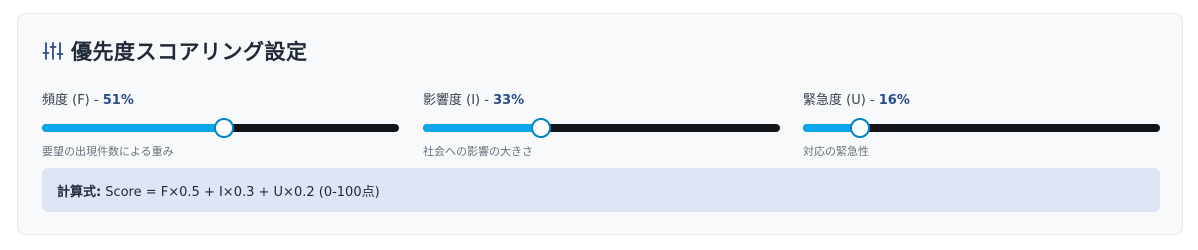 This screenshot has height=250, width=1198. What do you see at coordinates (189, 52) in the screenshot?
I see `page-title: 優先度スコアリング設定` at bounding box center [189, 52].